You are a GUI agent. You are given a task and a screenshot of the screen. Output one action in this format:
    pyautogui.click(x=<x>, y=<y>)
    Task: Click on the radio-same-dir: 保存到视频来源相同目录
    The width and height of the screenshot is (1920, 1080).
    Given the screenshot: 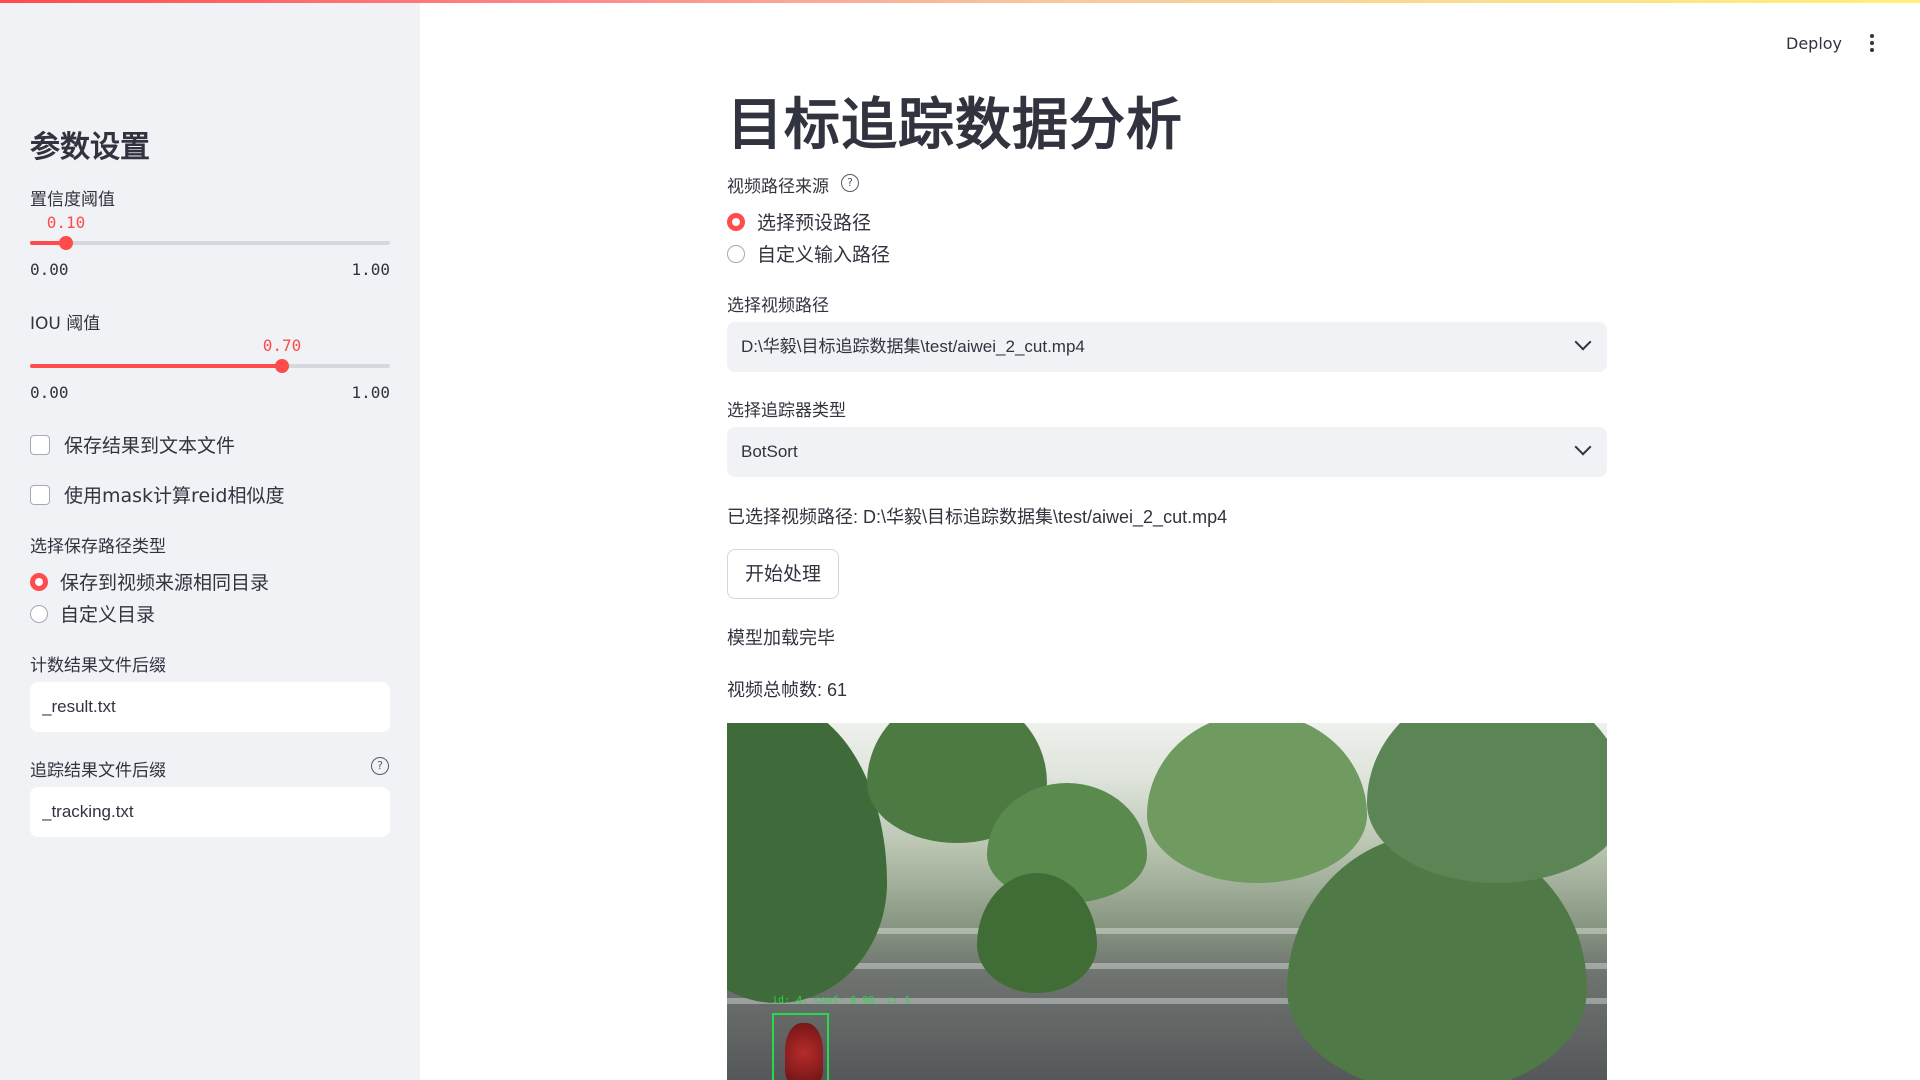 What is the action you would take?
    pyautogui.click(x=149, y=581)
    